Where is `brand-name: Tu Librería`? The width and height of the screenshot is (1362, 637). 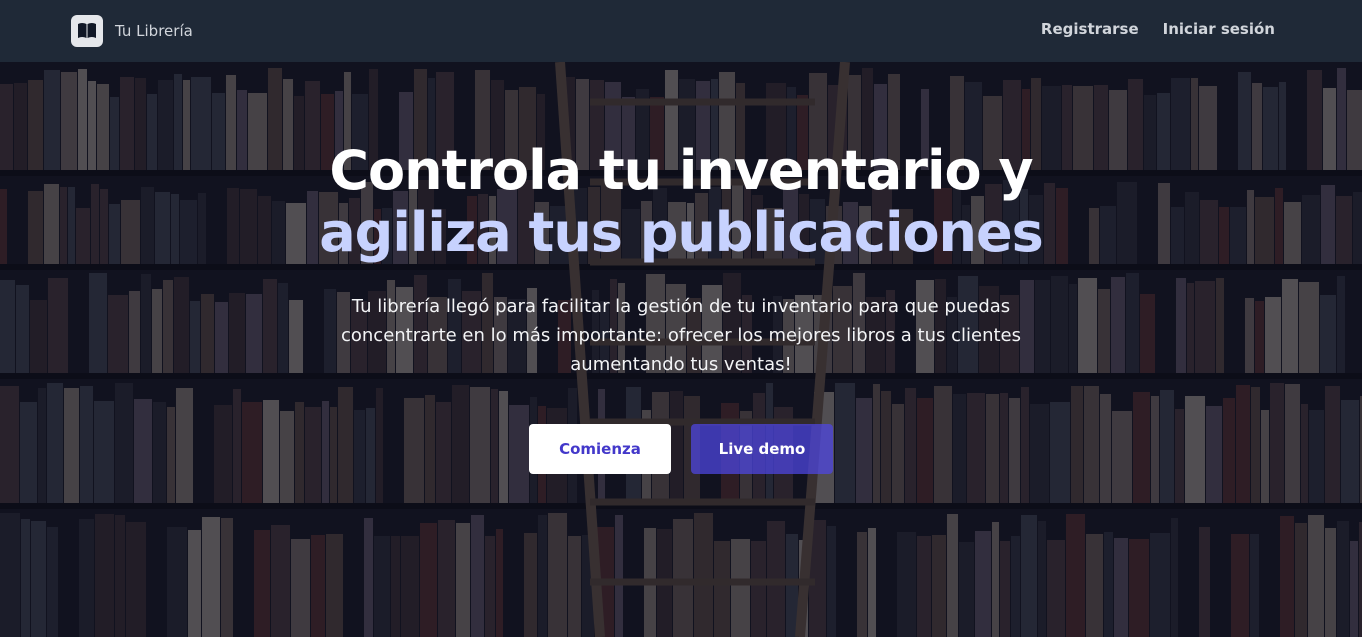
brand-name: Tu Librería is located at coordinates (154, 31).